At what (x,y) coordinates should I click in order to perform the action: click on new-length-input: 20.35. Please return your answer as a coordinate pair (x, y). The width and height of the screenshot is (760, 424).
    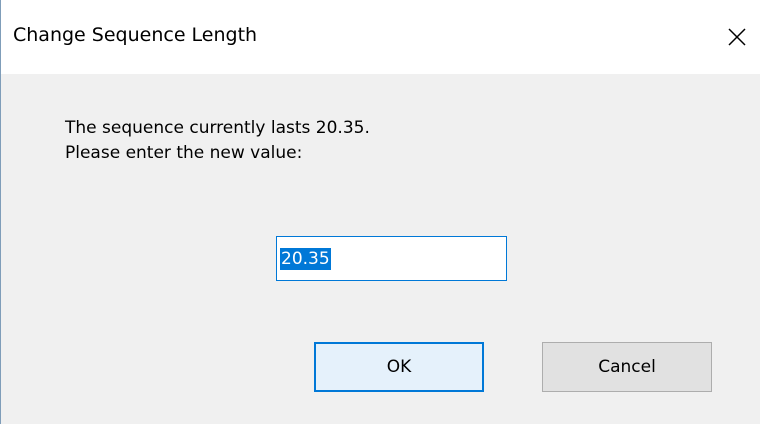
    Looking at the image, I should click on (391, 258).